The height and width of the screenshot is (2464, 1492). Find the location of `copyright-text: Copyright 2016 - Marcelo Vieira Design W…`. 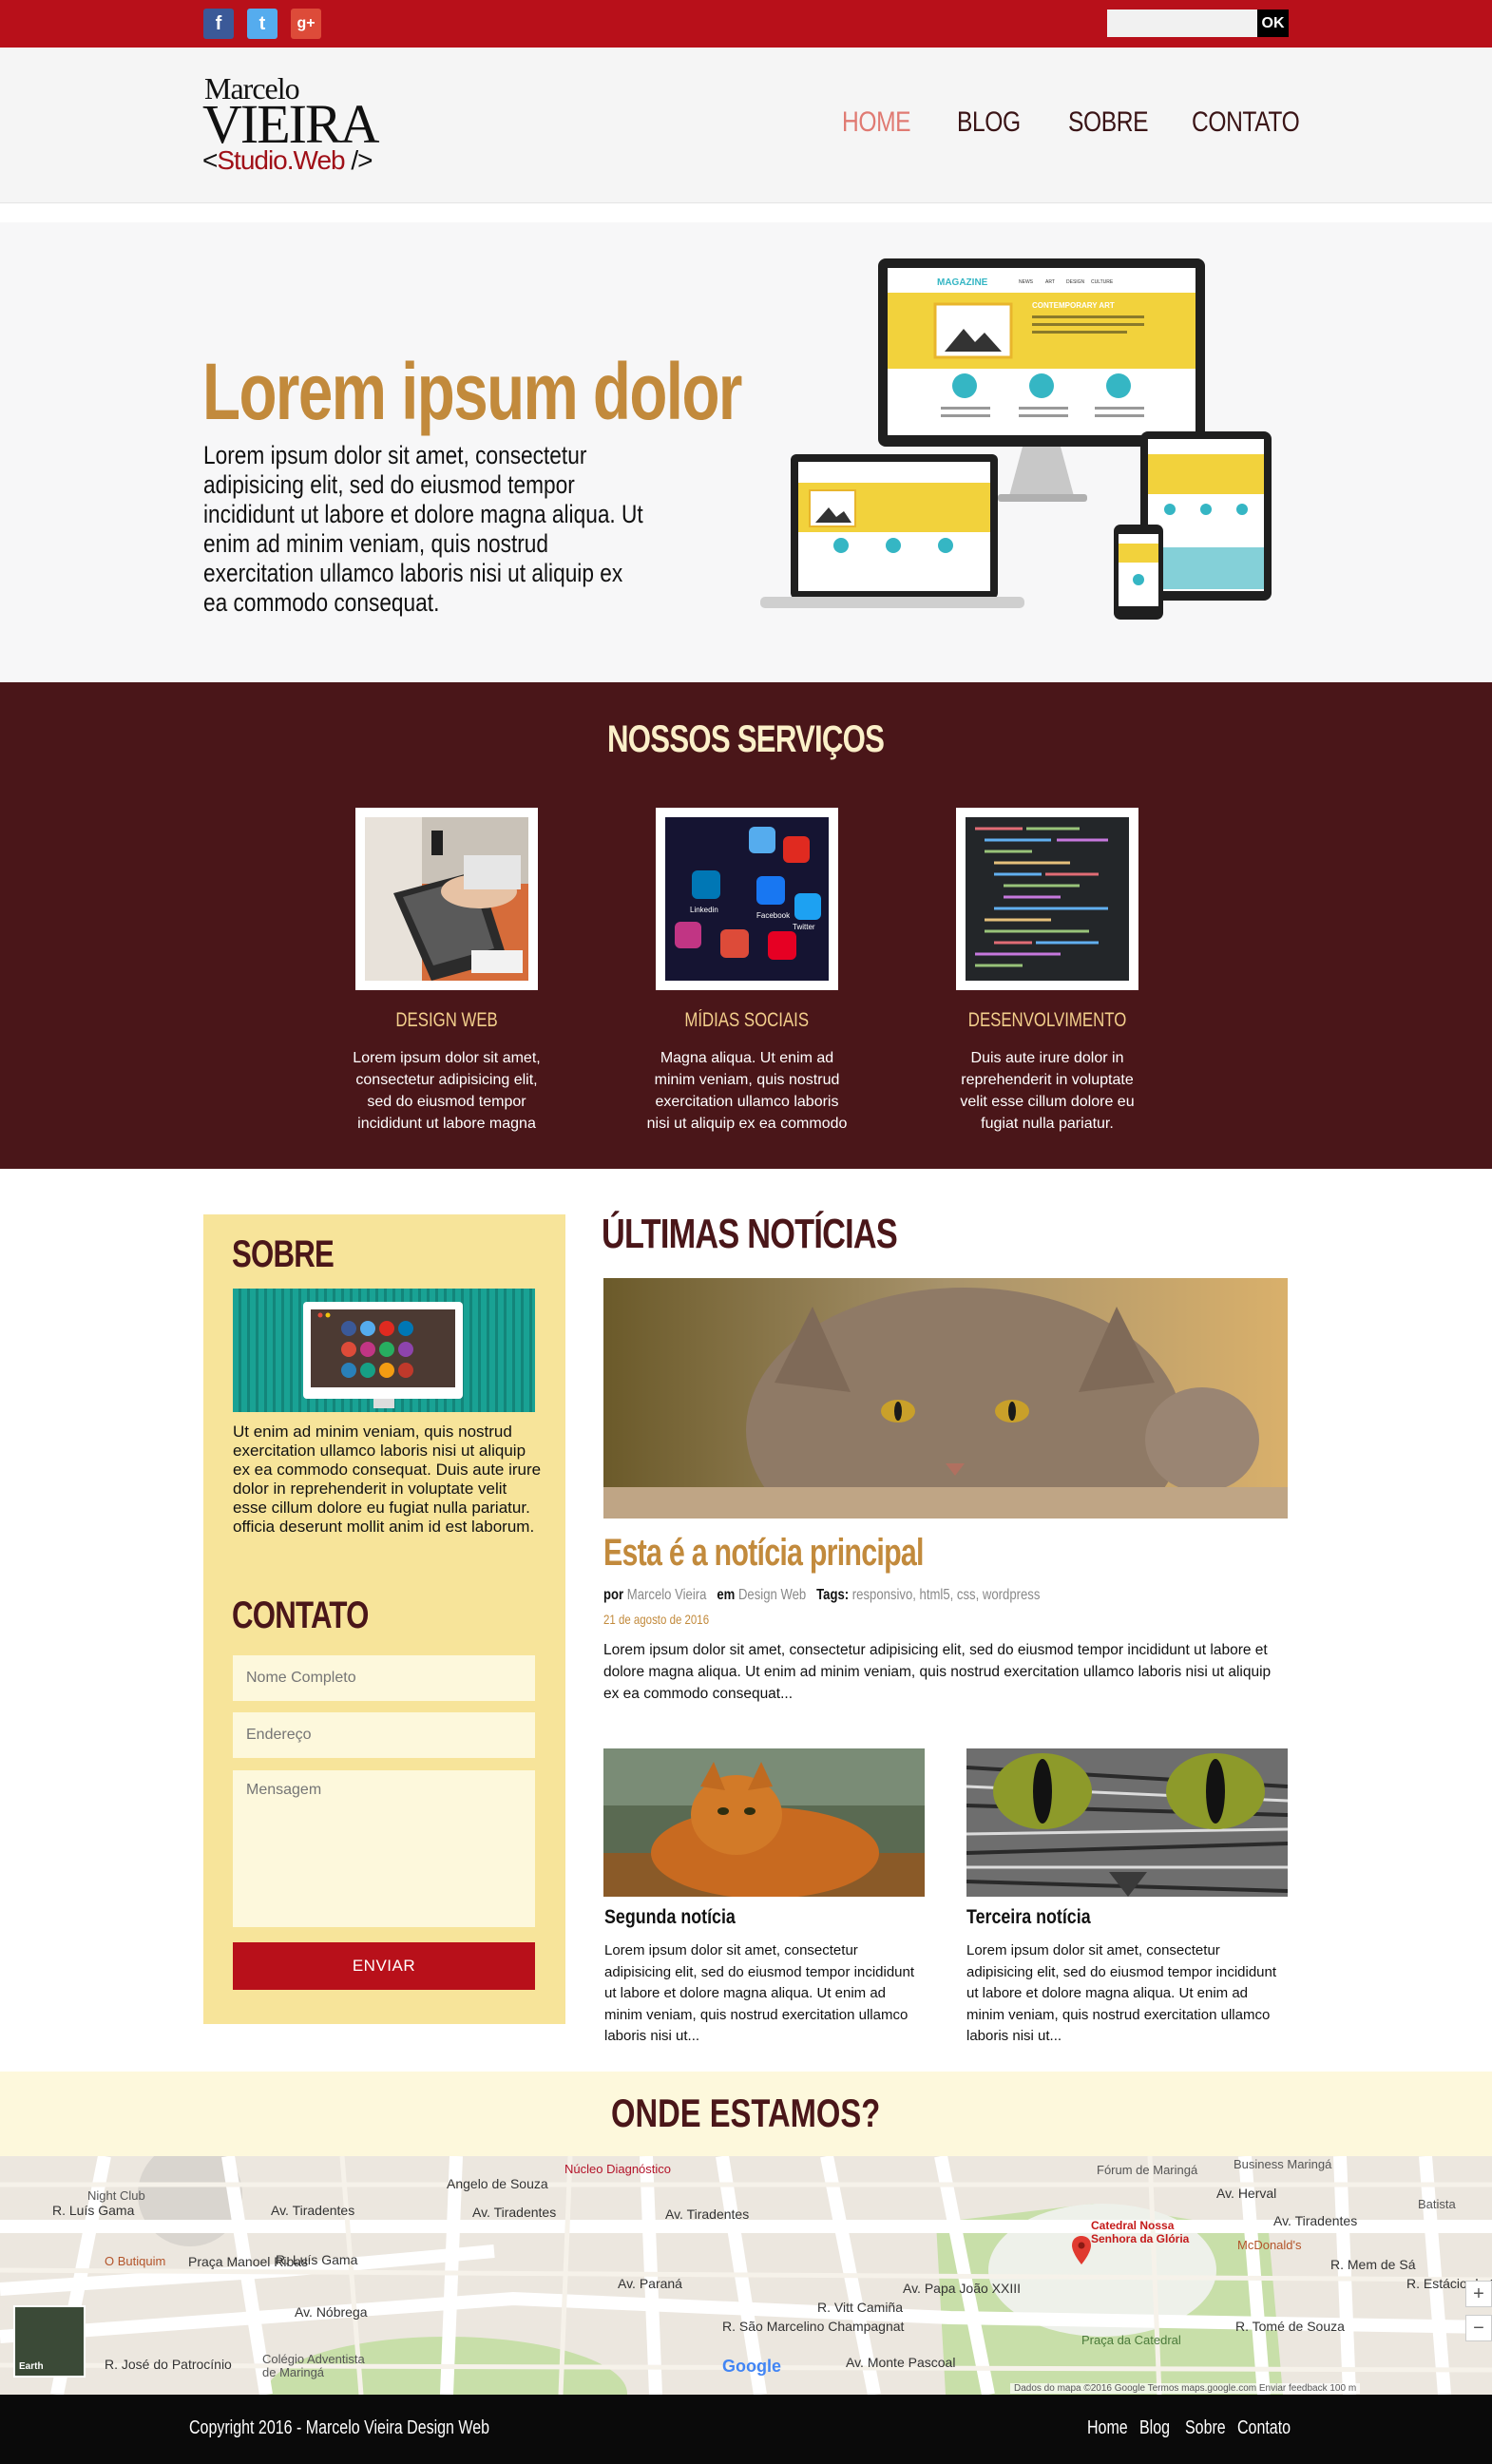

copyright-text: Copyright 2016 - Marcelo Vieira Design W… is located at coordinates (339, 2427).